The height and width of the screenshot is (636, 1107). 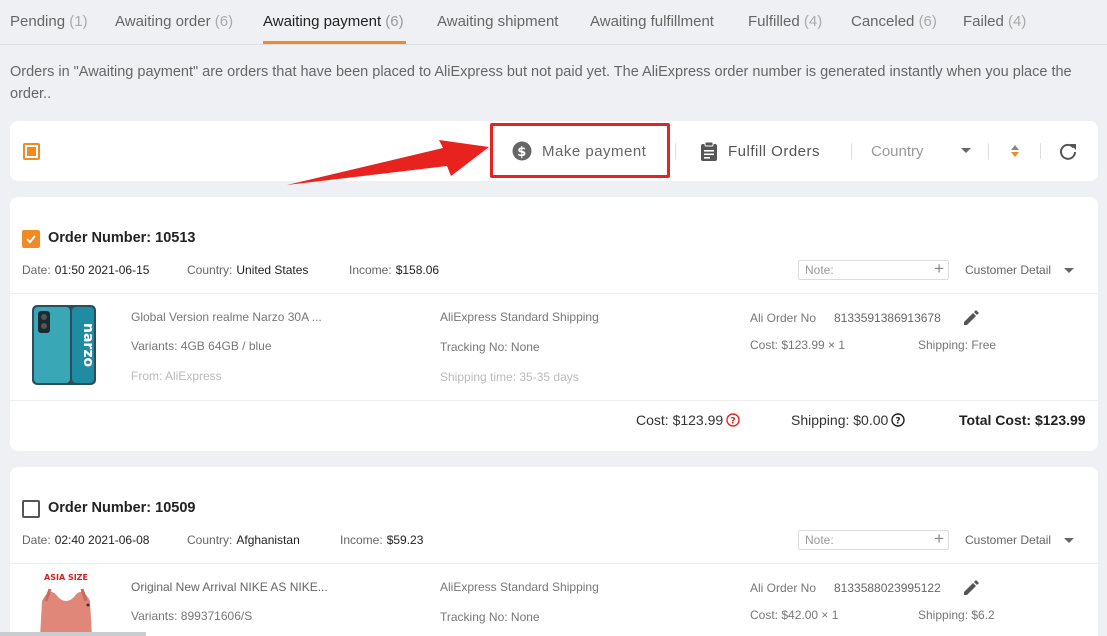 What do you see at coordinates (594, 151) in the screenshot?
I see `make-payment-label: Make payment` at bounding box center [594, 151].